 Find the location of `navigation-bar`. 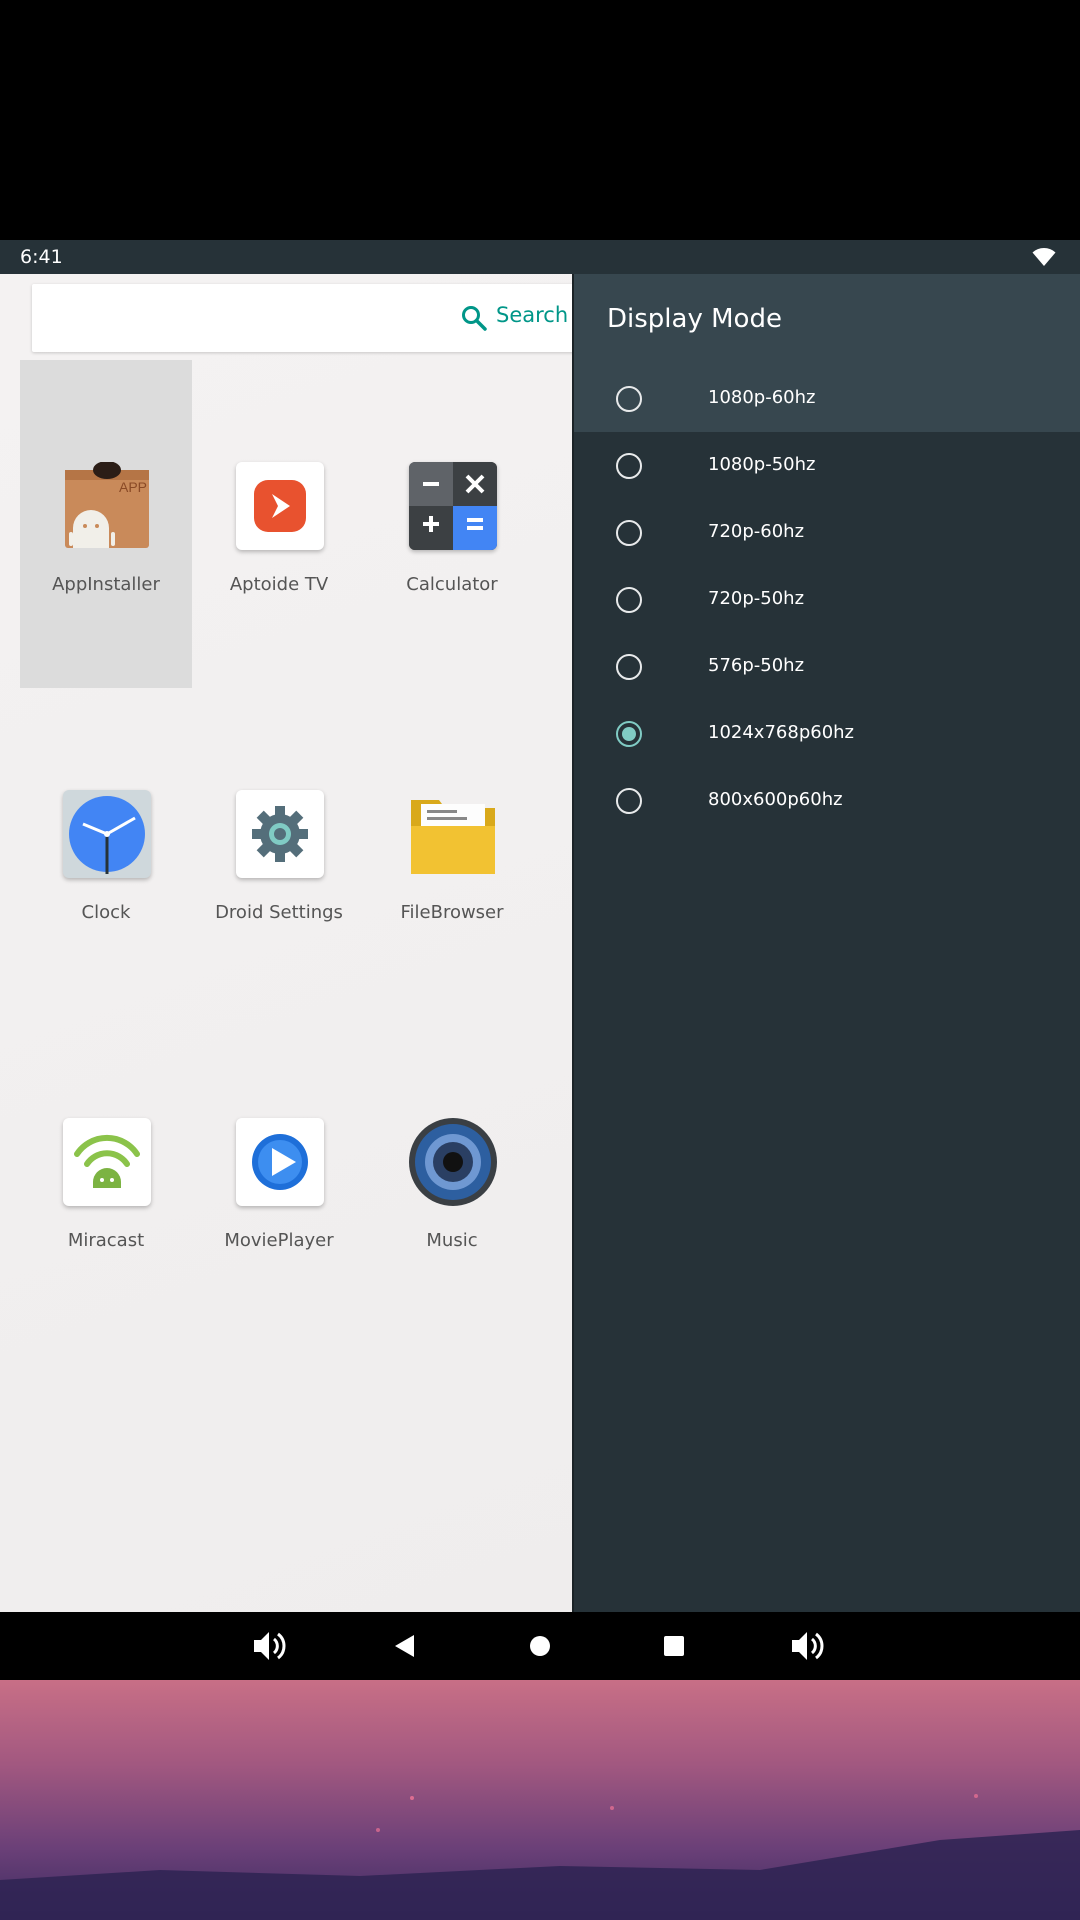

navigation-bar is located at coordinates (540, 1646).